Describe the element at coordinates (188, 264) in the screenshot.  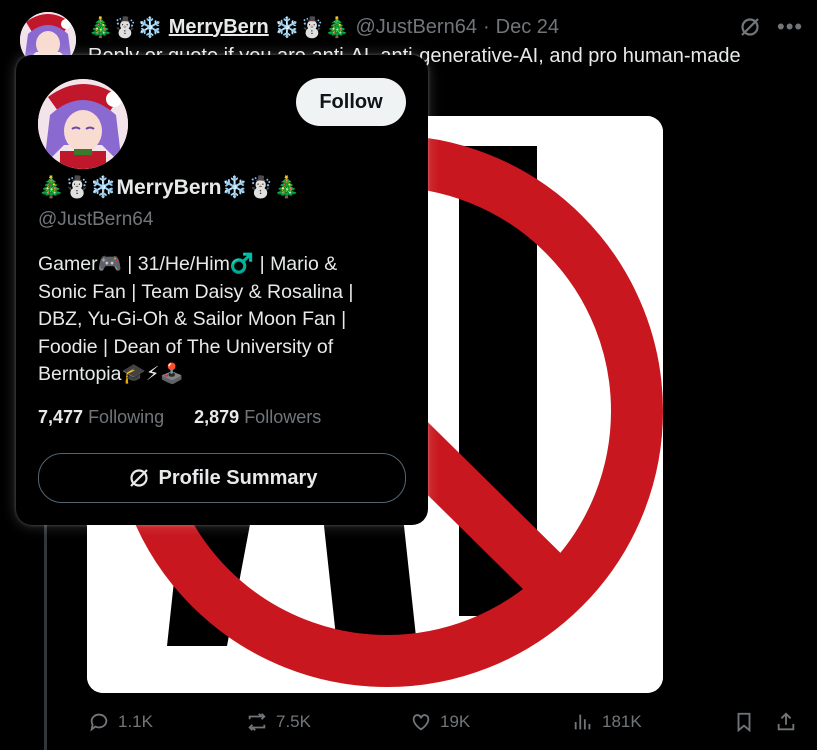
I see `bio-line: Gamer🎮 | 31/He/Him♂️ | Mario &` at that location.